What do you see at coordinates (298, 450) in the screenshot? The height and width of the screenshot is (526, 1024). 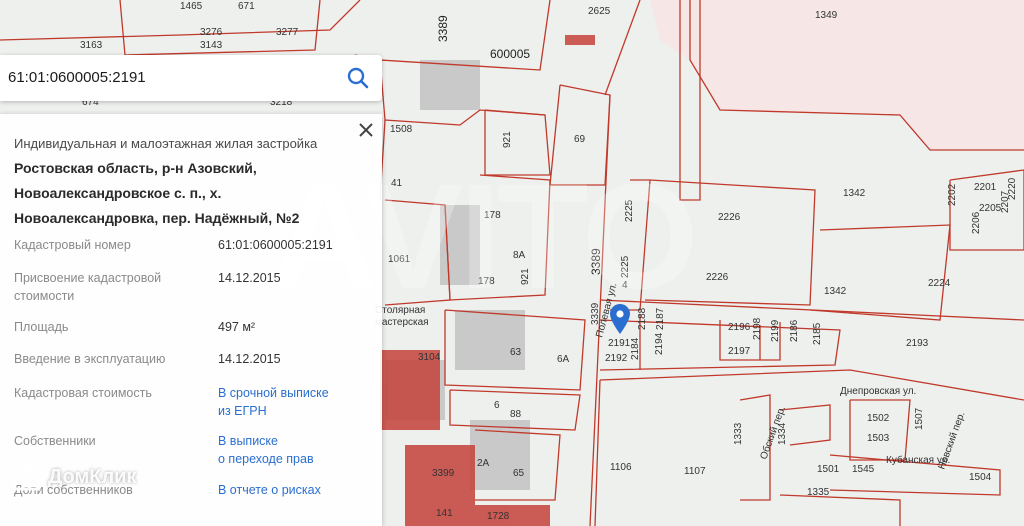 I see `owners-link: В выписке о переходе прав` at bounding box center [298, 450].